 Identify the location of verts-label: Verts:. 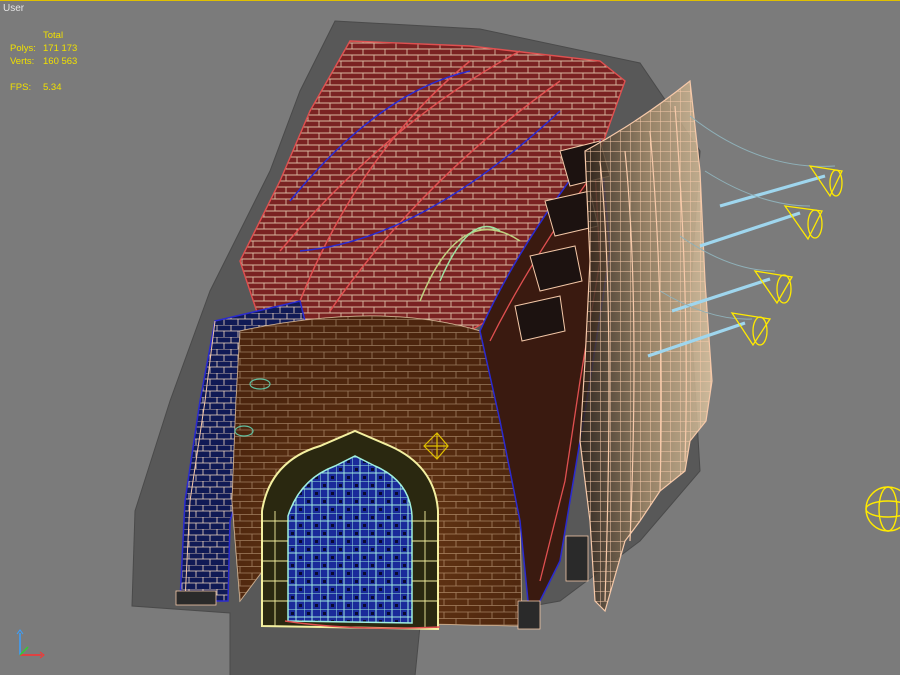
(22, 61).